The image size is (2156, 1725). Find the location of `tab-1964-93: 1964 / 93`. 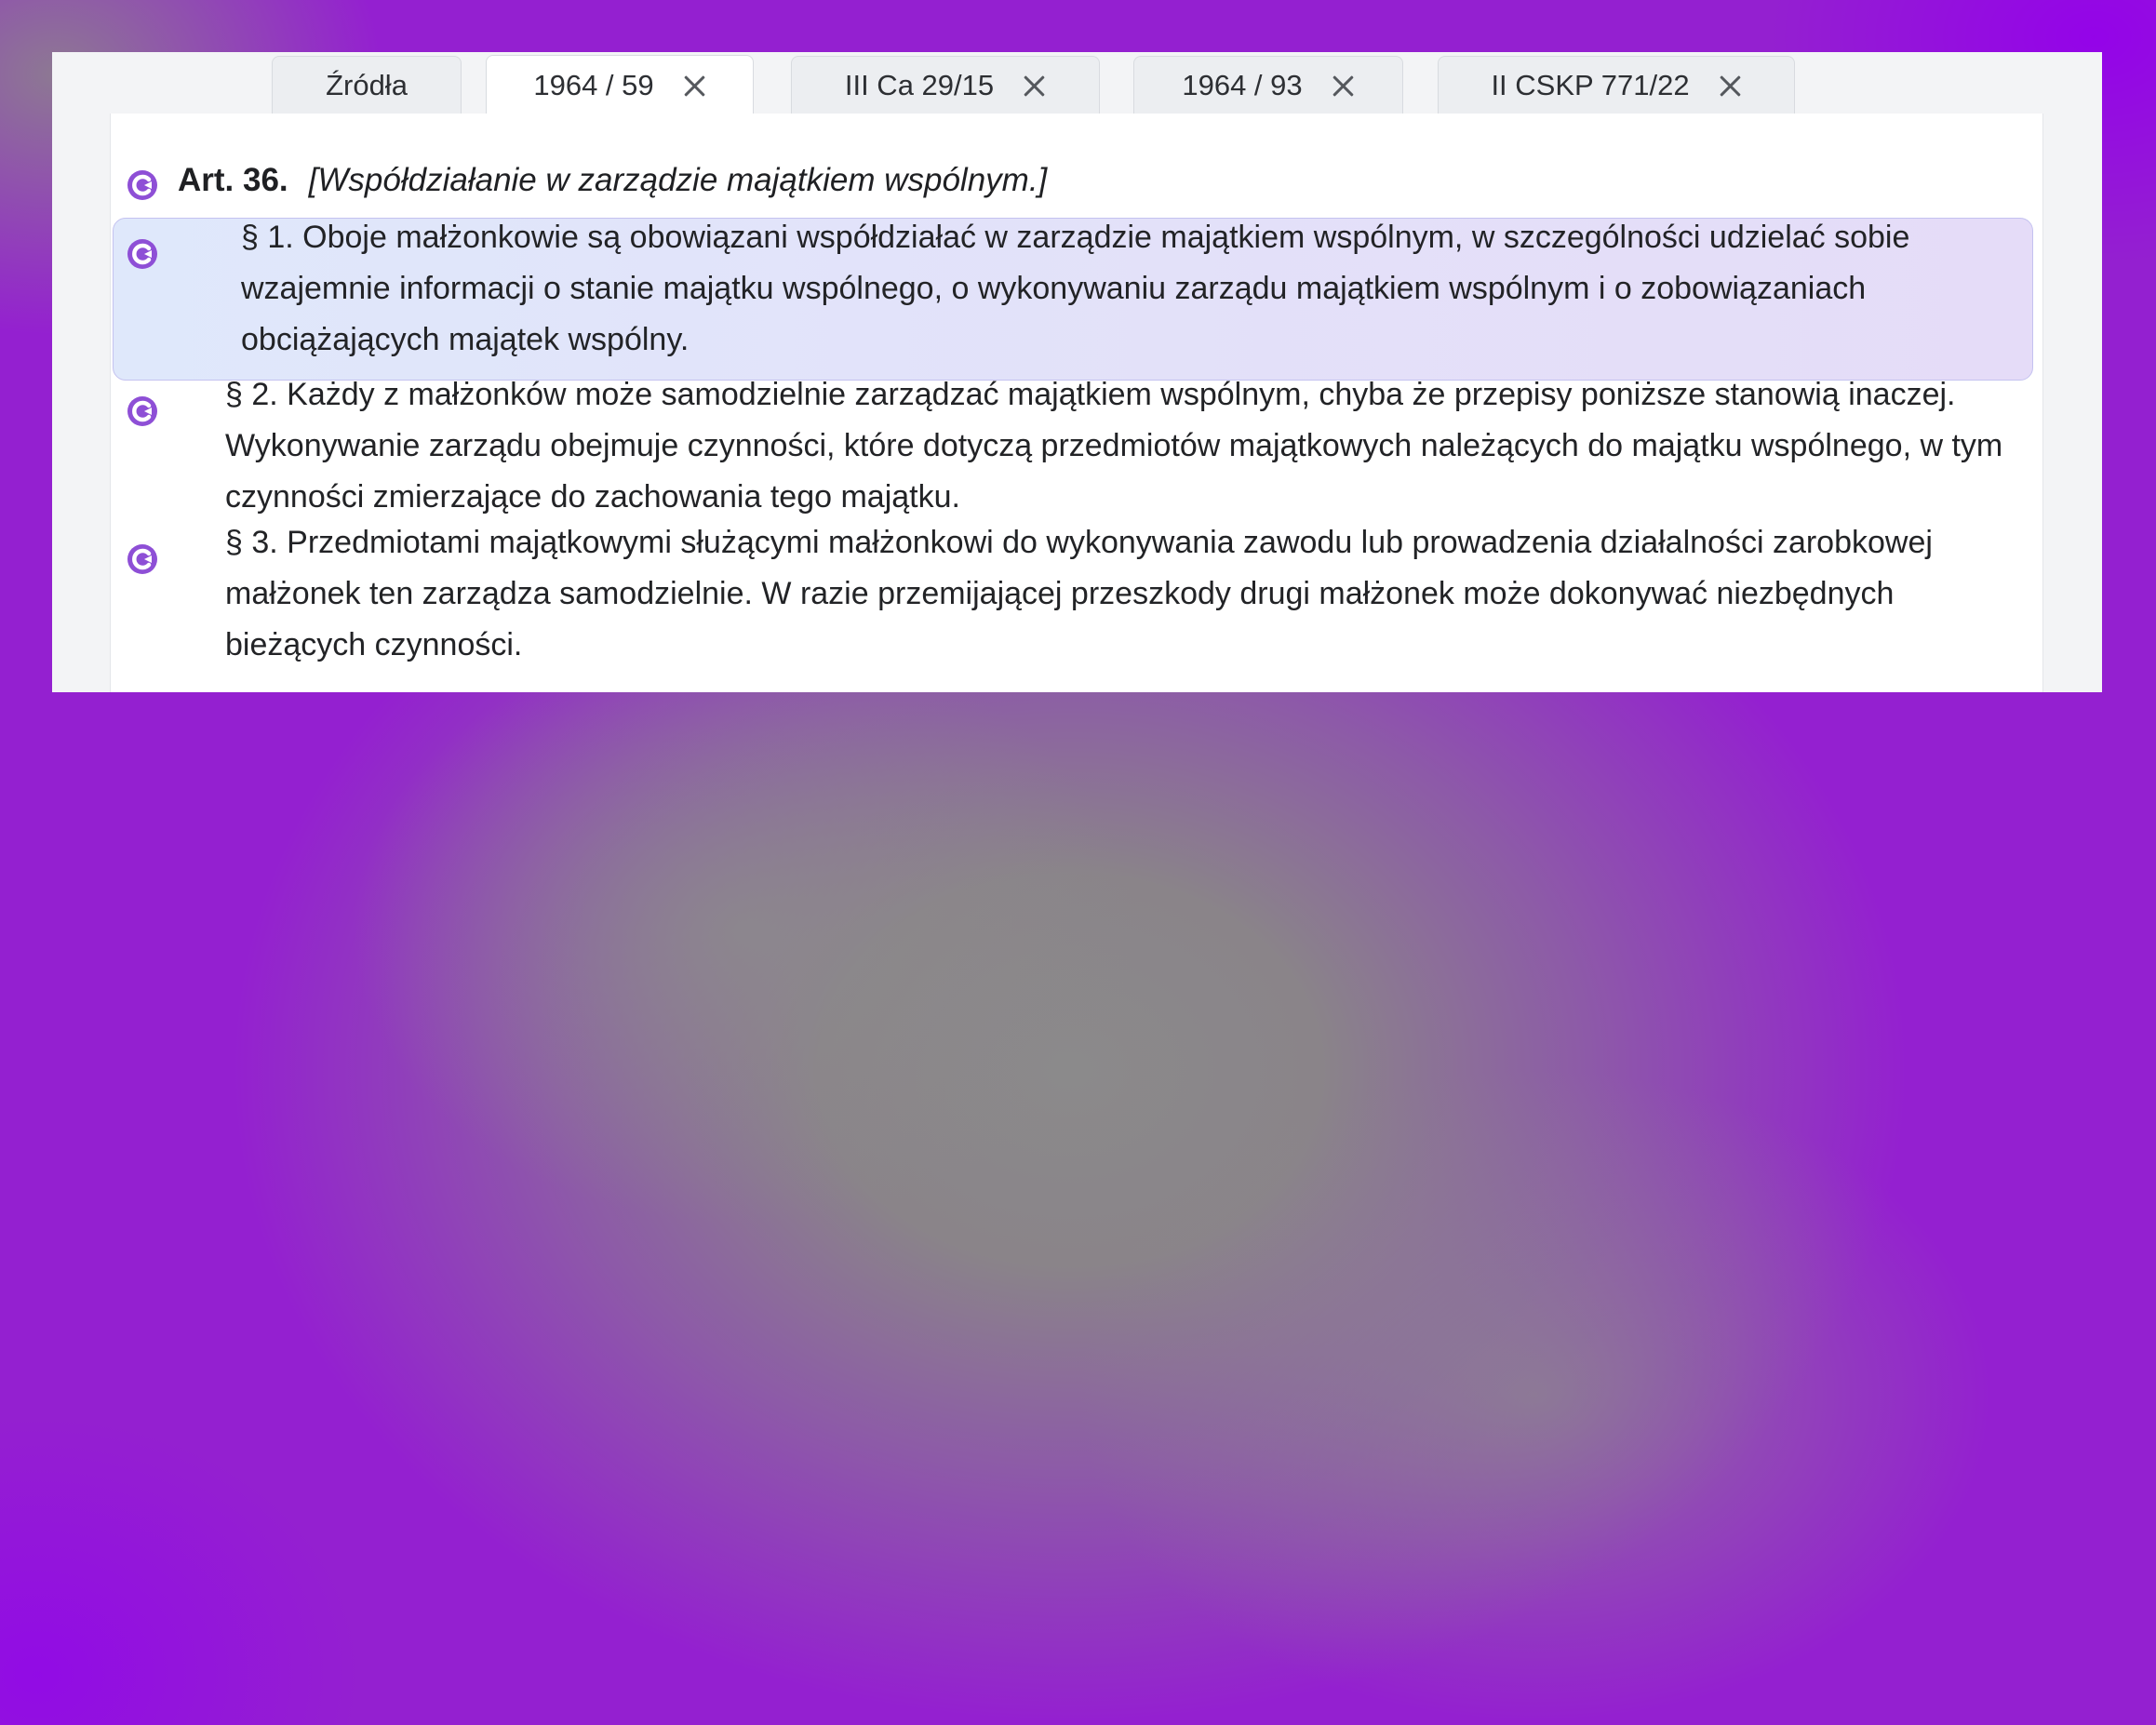

tab-1964-93: 1964 / 93 is located at coordinates (1268, 85).